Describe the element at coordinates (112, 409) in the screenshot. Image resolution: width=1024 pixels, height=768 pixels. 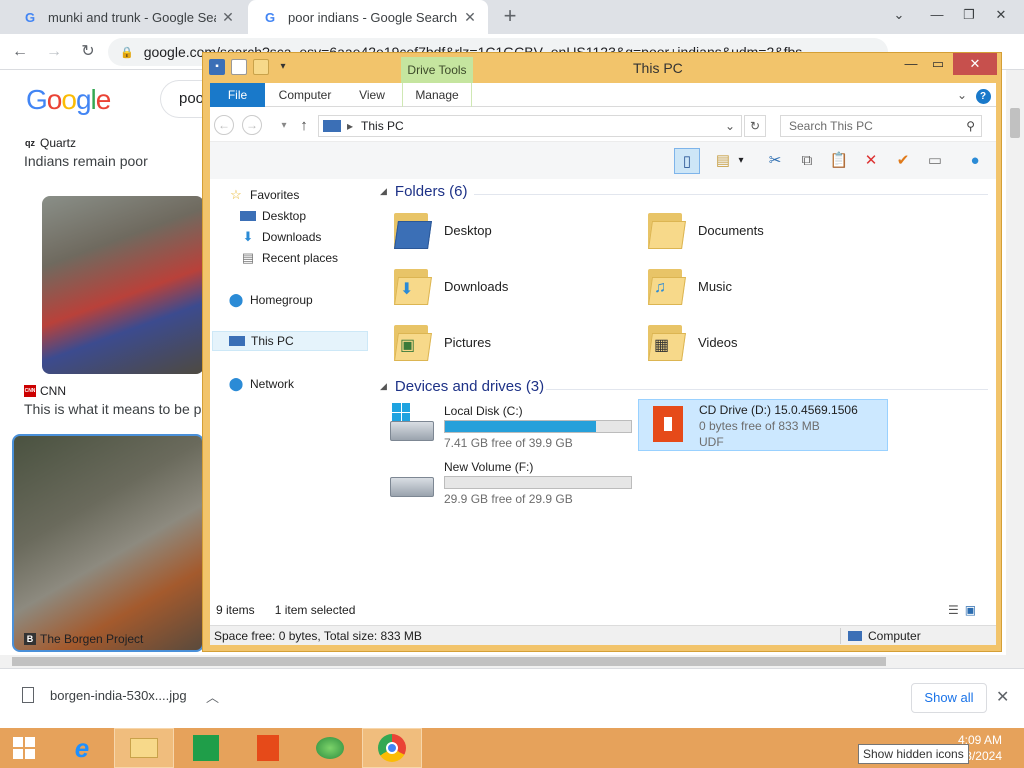
I see `result-title: This is what it means to be p` at that location.